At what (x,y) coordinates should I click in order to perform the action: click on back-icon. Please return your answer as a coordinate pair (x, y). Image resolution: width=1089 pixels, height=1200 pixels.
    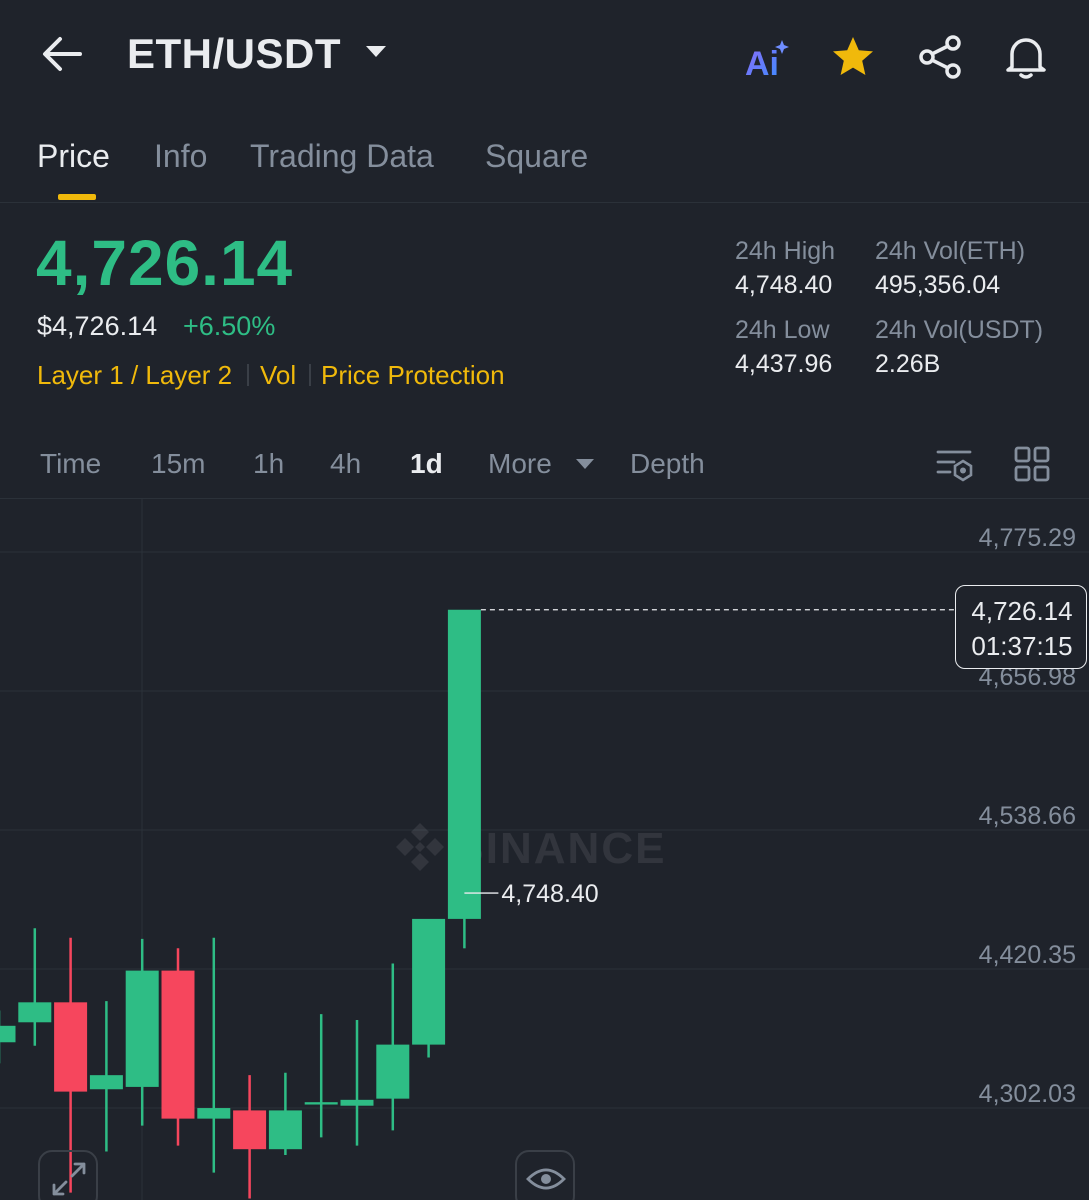
    Looking at the image, I should click on (62, 54).